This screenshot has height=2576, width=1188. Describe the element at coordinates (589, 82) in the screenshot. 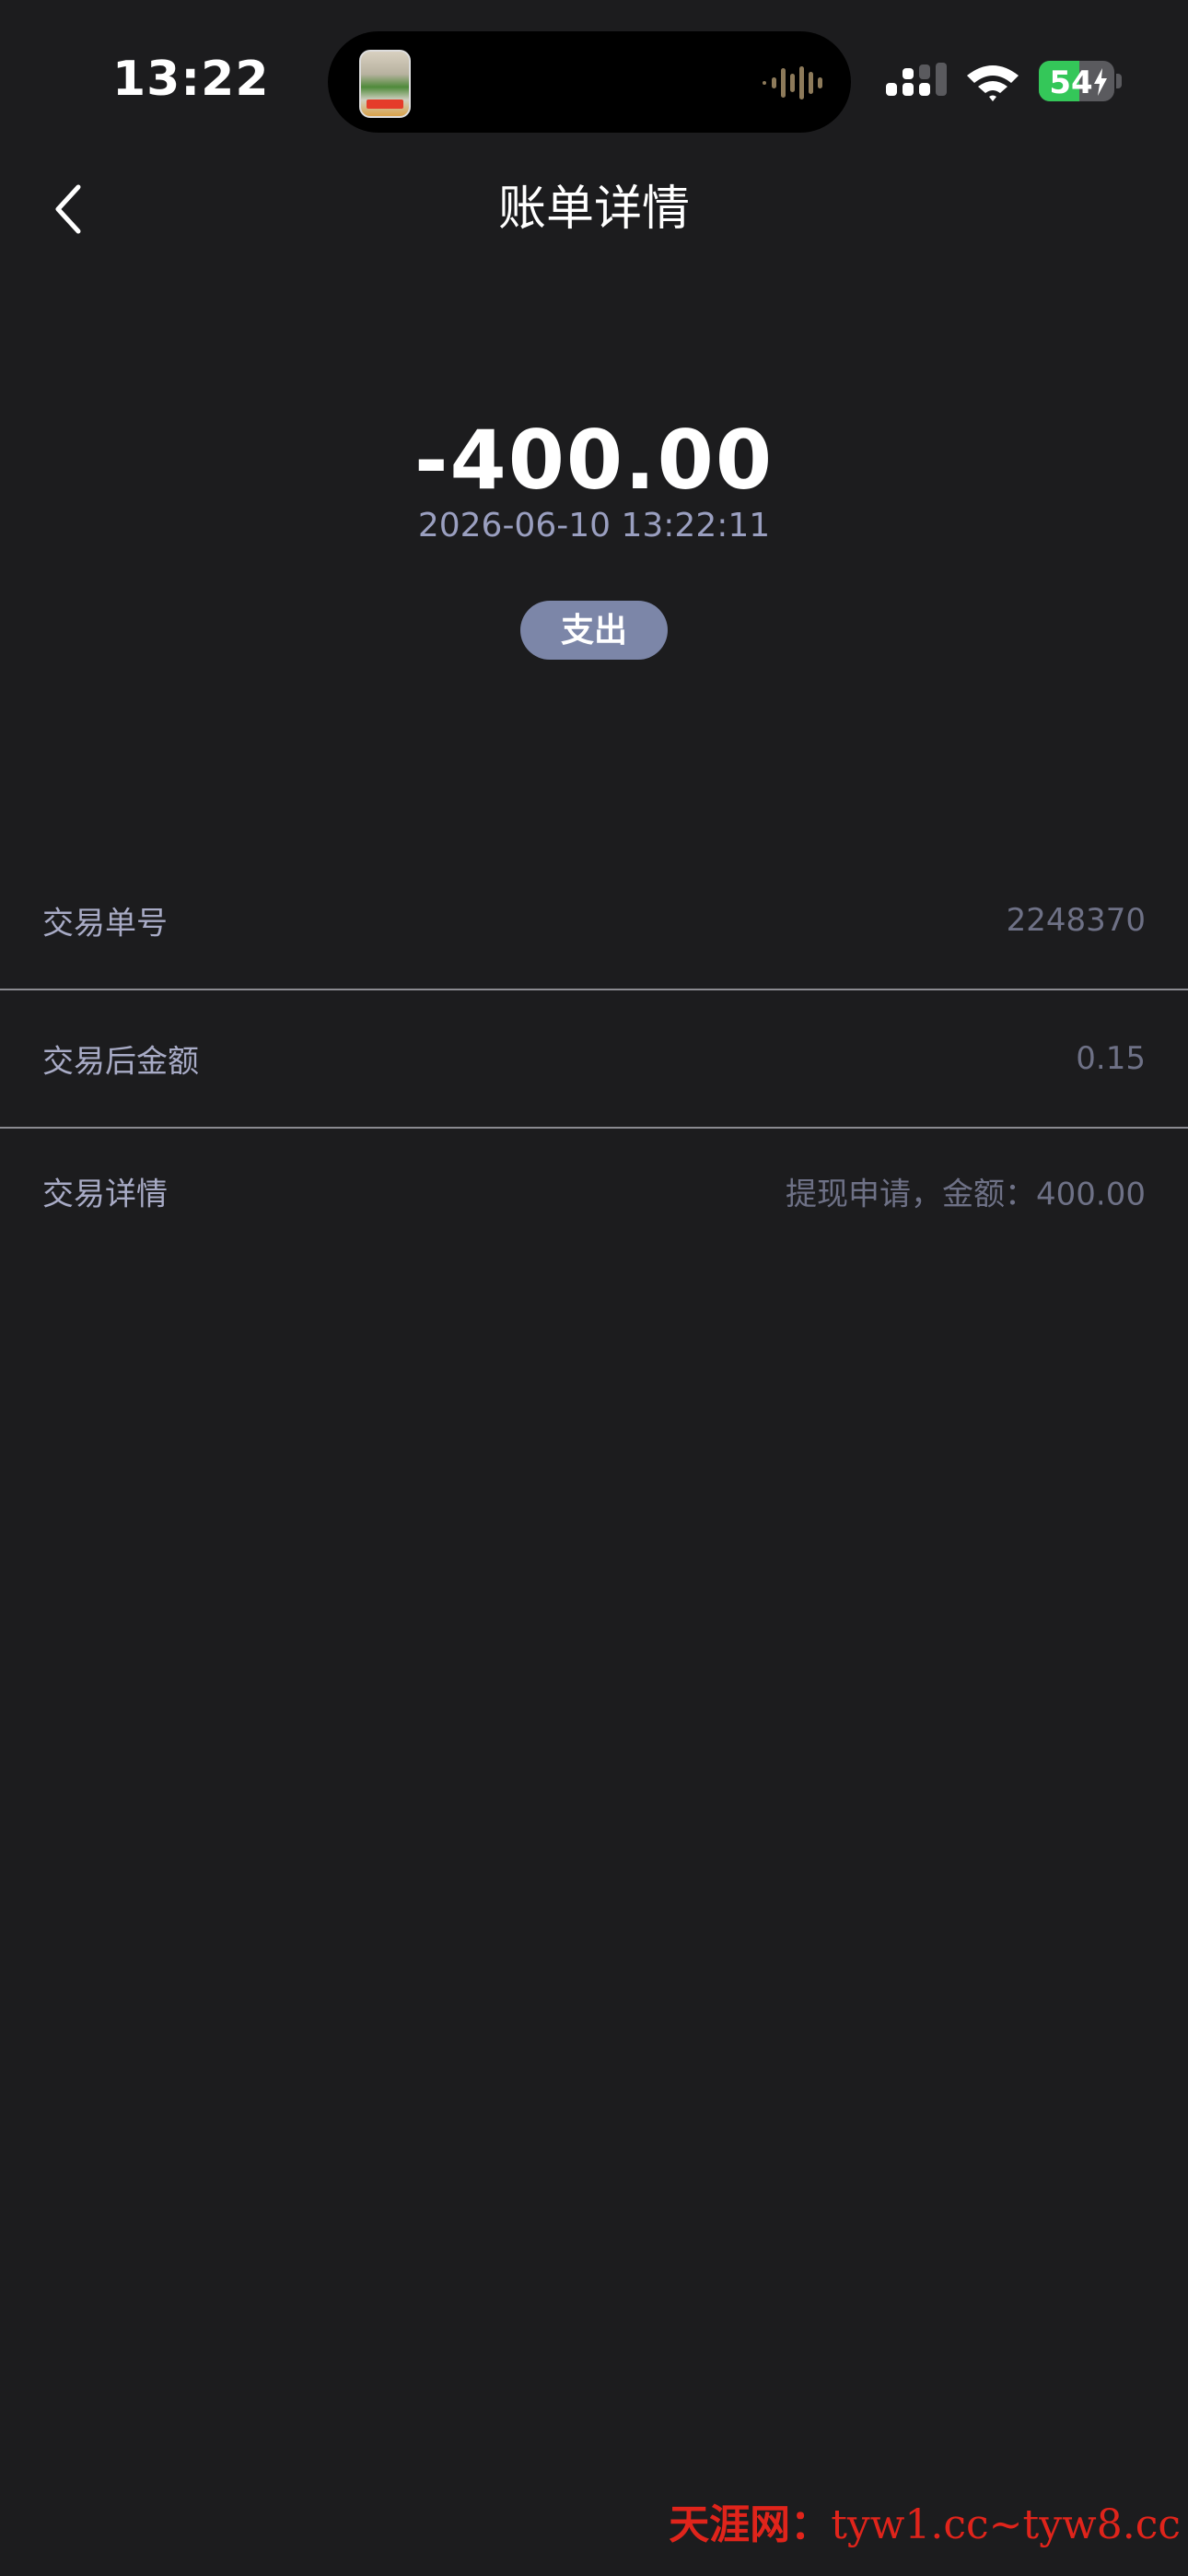

I see `dynamic-island` at that location.